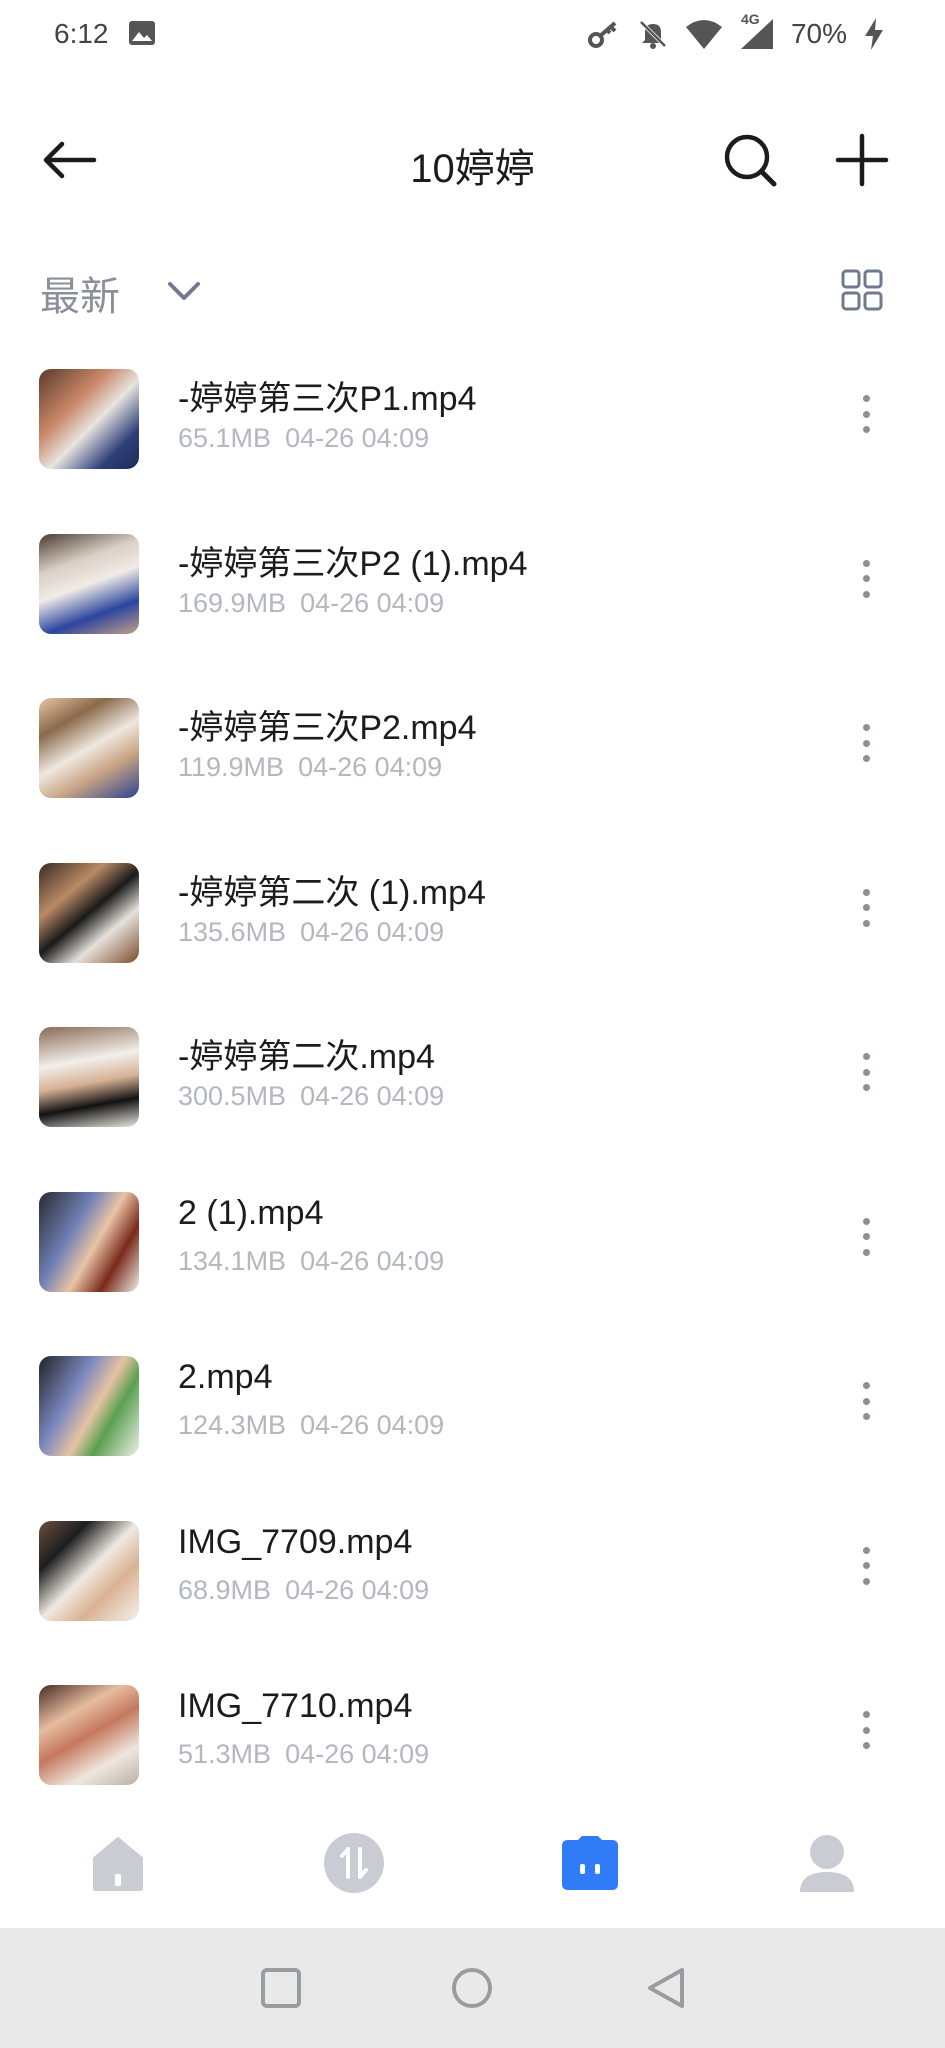 The height and width of the screenshot is (2048, 945). I want to click on file-name: -婷婷第三次P1.mp4, so click(327, 399).